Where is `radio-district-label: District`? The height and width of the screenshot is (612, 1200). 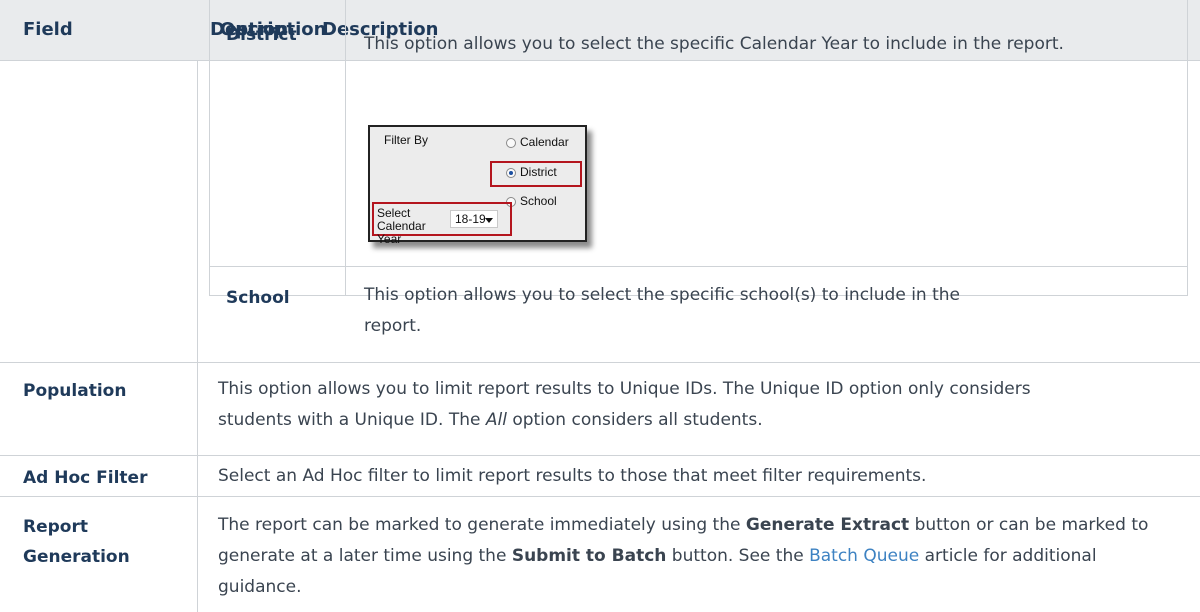
radio-district-label: District is located at coordinates (538, 172).